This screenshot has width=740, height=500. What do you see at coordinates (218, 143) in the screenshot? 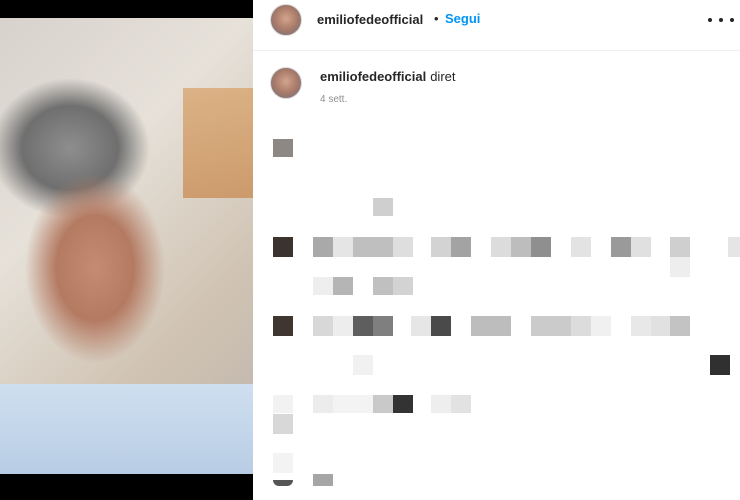
I see `background-wall` at bounding box center [218, 143].